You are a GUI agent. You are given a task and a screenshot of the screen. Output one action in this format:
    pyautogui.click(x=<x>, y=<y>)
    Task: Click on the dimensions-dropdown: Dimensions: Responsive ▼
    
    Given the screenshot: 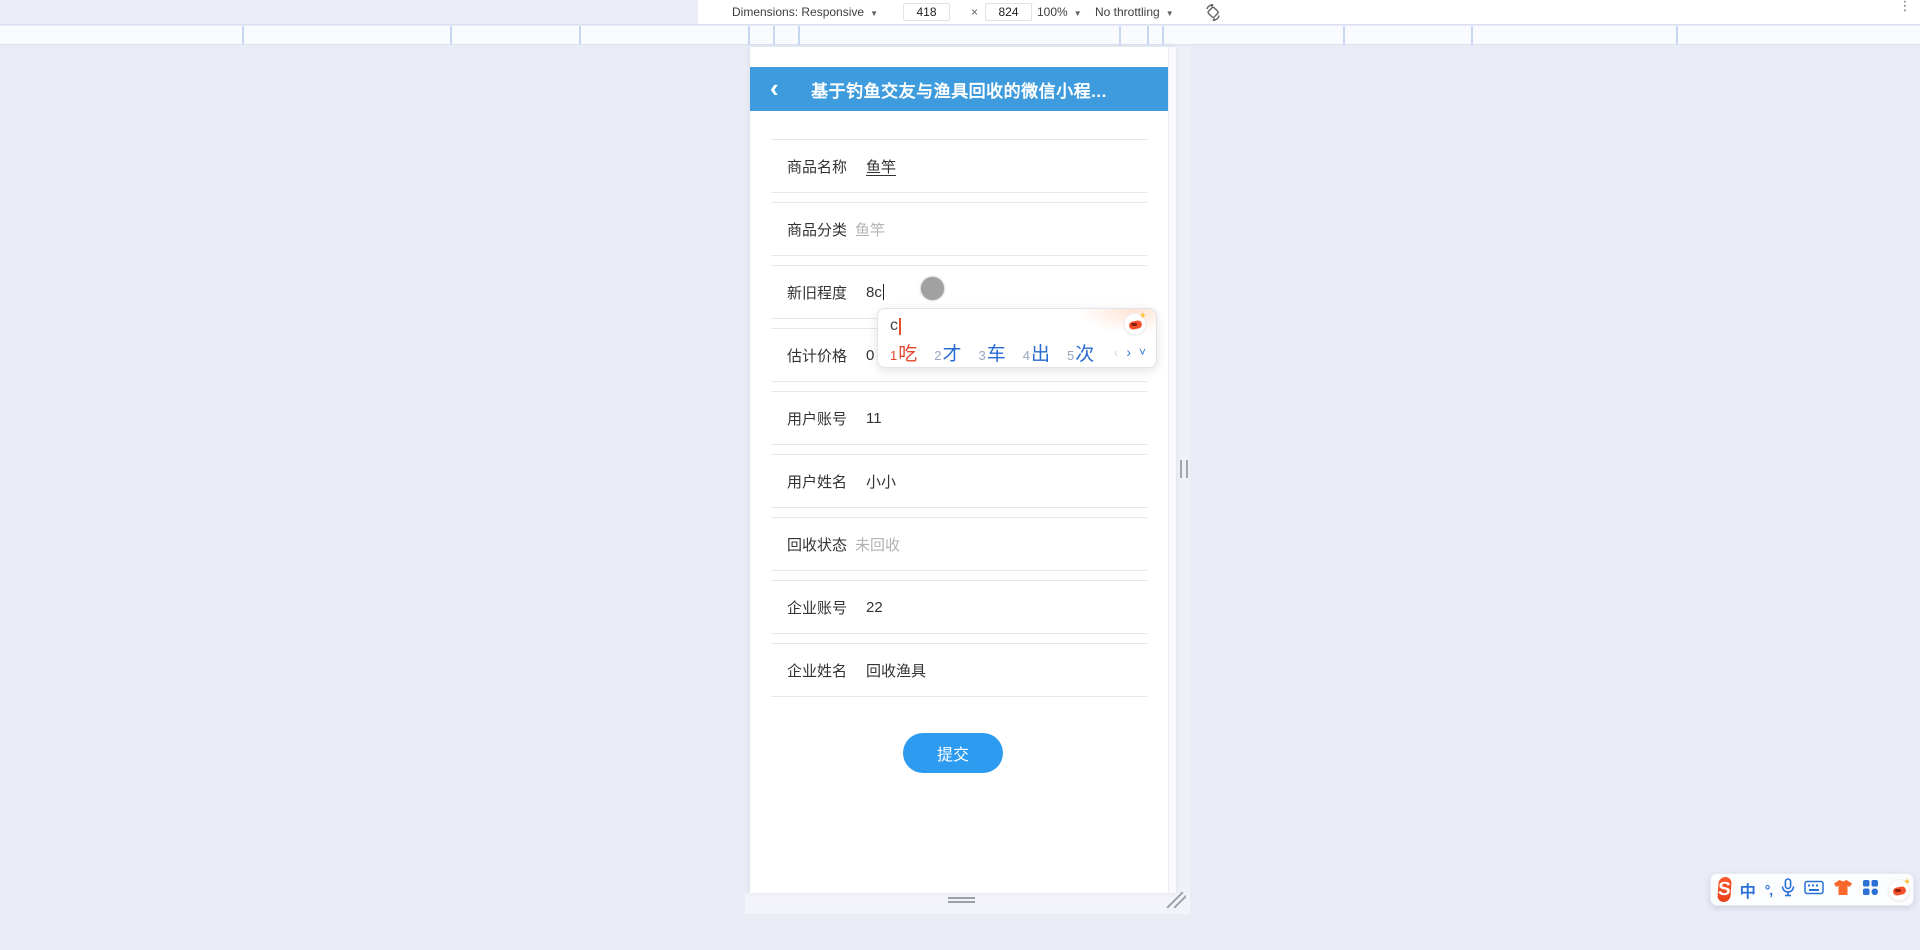 What is the action you would take?
    pyautogui.click(x=805, y=12)
    